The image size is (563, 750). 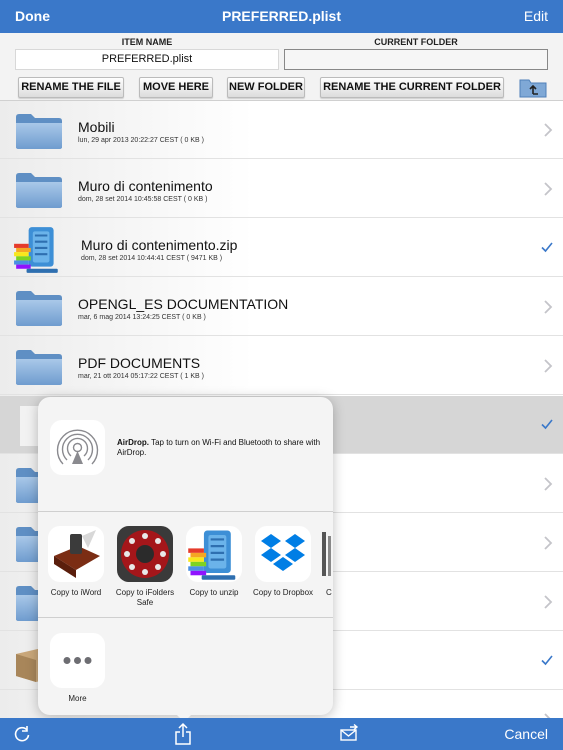 I want to click on share-app-iword: Copy to iWord, so click(x=76, y=562).